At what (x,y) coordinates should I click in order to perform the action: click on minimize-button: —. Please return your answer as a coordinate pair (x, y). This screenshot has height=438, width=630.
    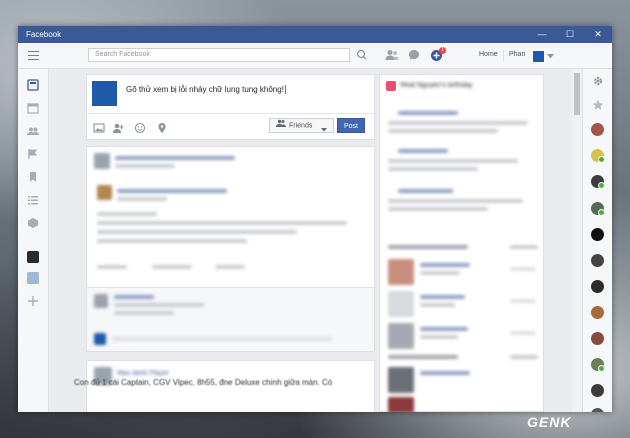
    Looking at the image, I should click on (542, 34).